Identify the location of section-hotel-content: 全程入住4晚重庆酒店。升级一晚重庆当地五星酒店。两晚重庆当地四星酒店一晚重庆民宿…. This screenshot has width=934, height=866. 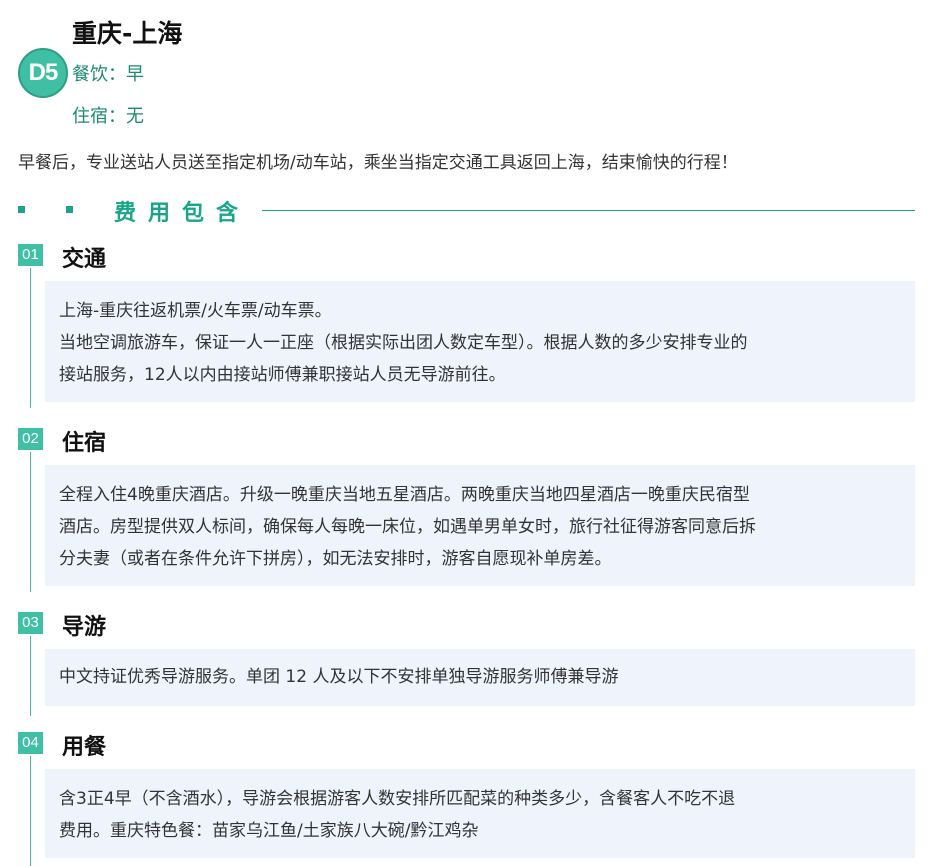
(480, 525).